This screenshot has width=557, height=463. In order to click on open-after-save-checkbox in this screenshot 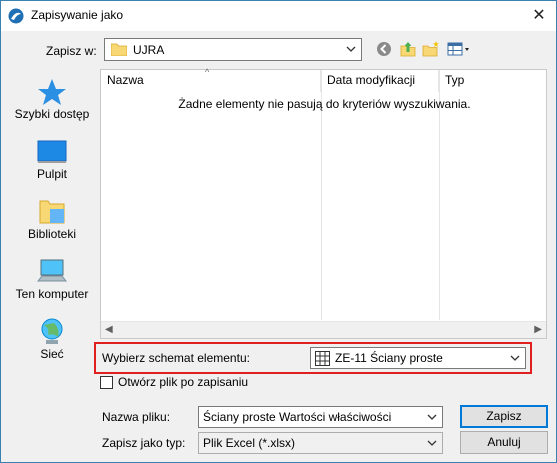, I will do `click(106, 382)`.